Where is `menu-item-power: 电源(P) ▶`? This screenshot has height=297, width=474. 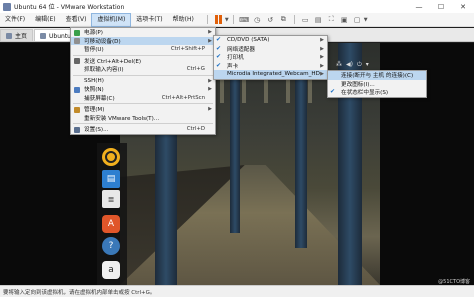 menu-item-power: 电源(P) ▶ is located at coordinates (143, 32).